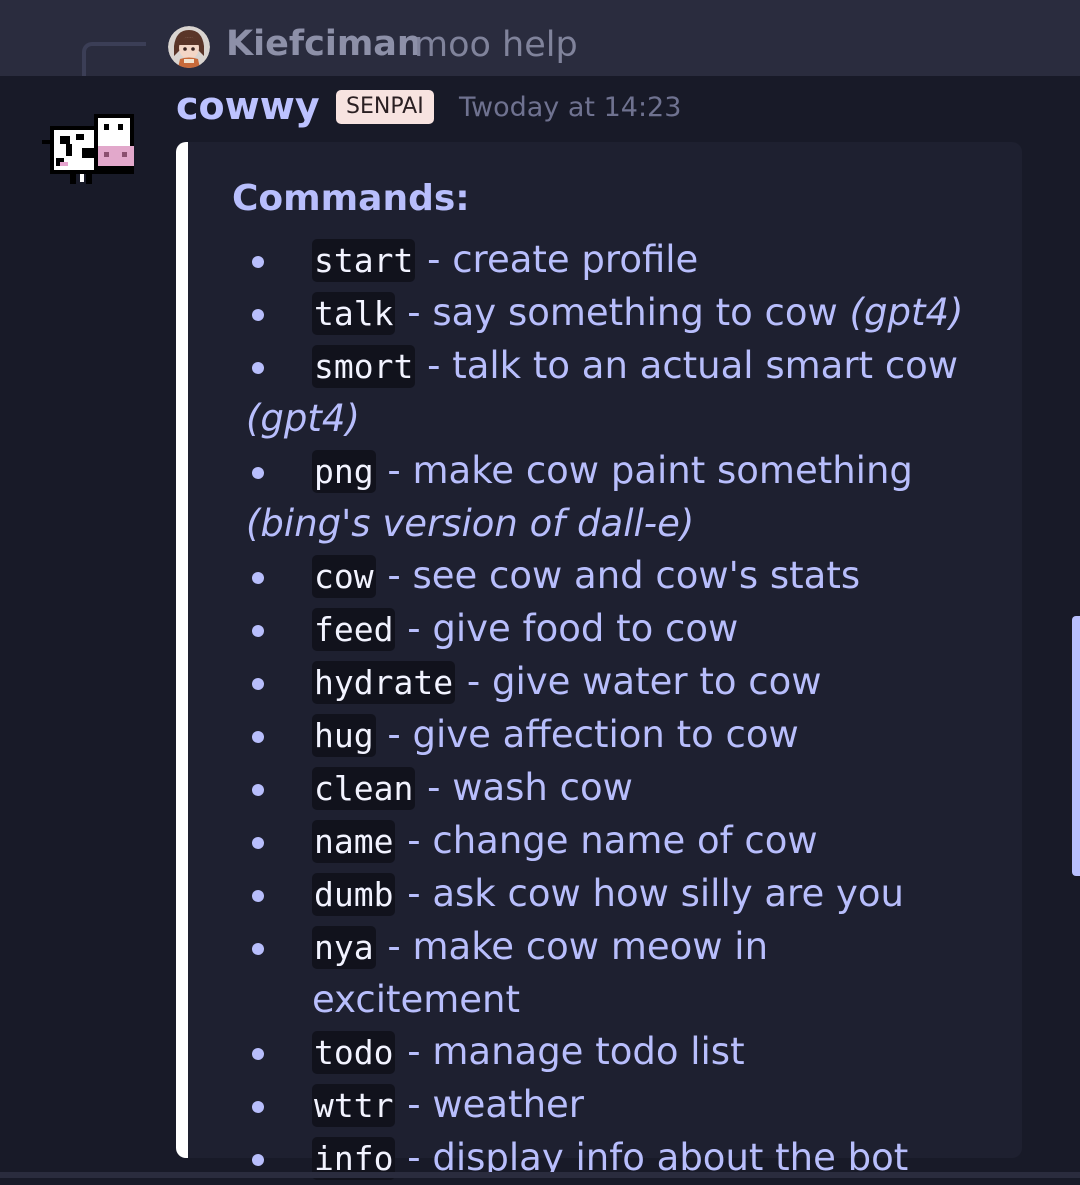 The width and height of the screenshot is (1080, 1185). I want to click on command-item-name: name - change name of cow, so click(616, 841).